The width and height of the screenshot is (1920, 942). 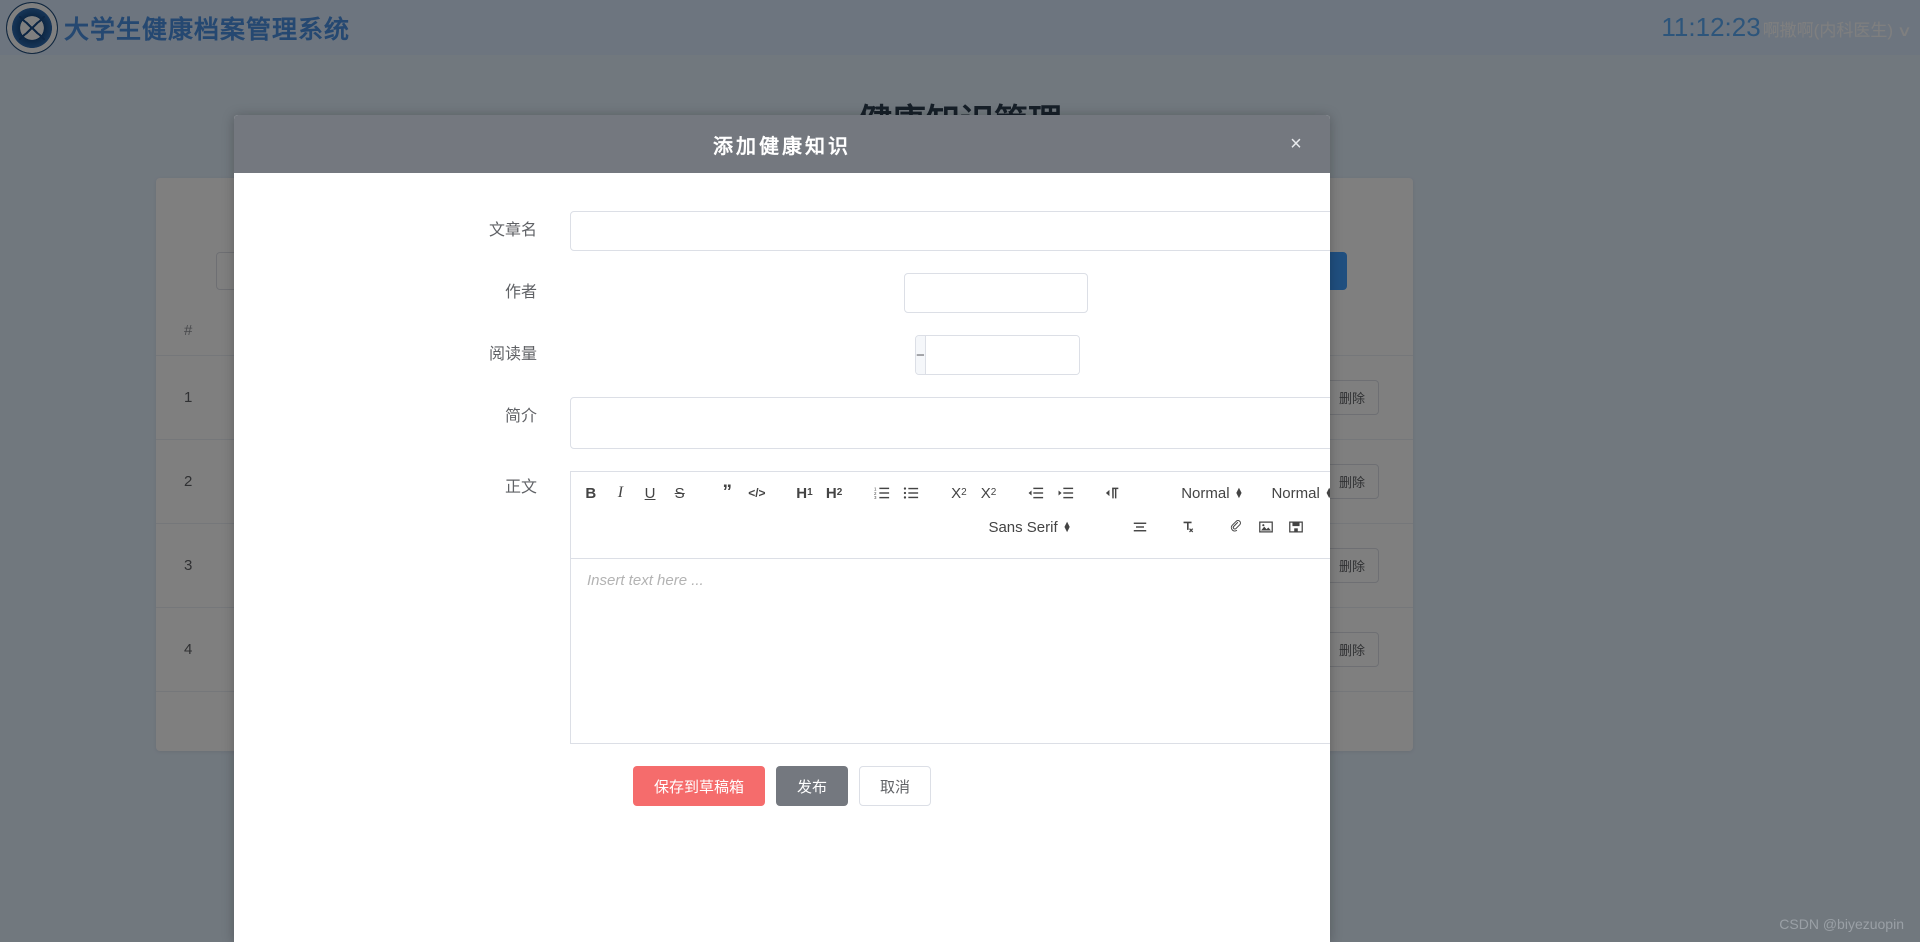 What do you see at coordinates (1236, 527) in the screenshot?
I see `link-icon` at bounding box center [1236, 527].